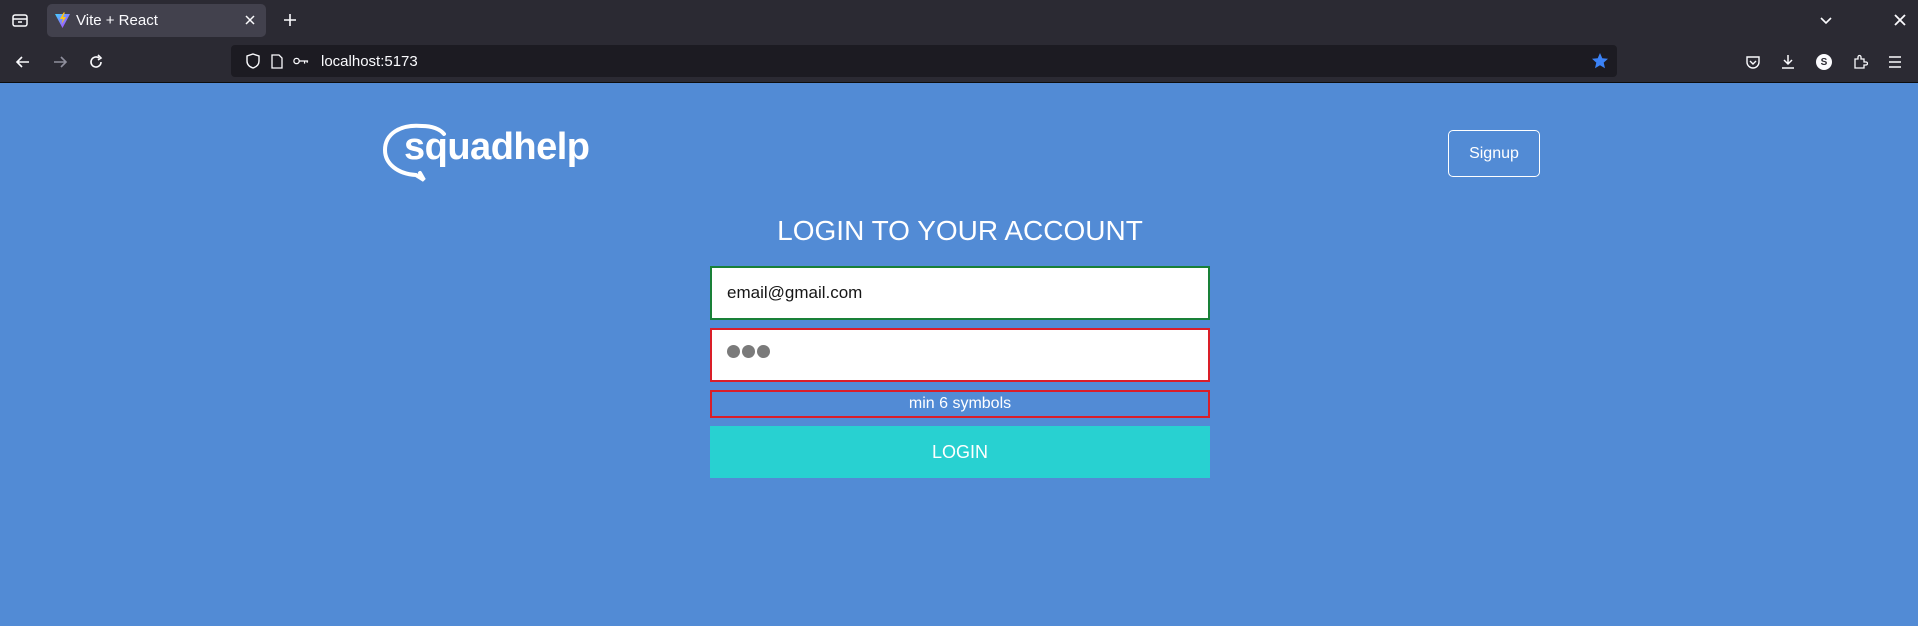 This screenshot has width=1918, height=626. Describe the element at coordinates (253, 61) in the screenshot. I see `shield-icon` at that location.